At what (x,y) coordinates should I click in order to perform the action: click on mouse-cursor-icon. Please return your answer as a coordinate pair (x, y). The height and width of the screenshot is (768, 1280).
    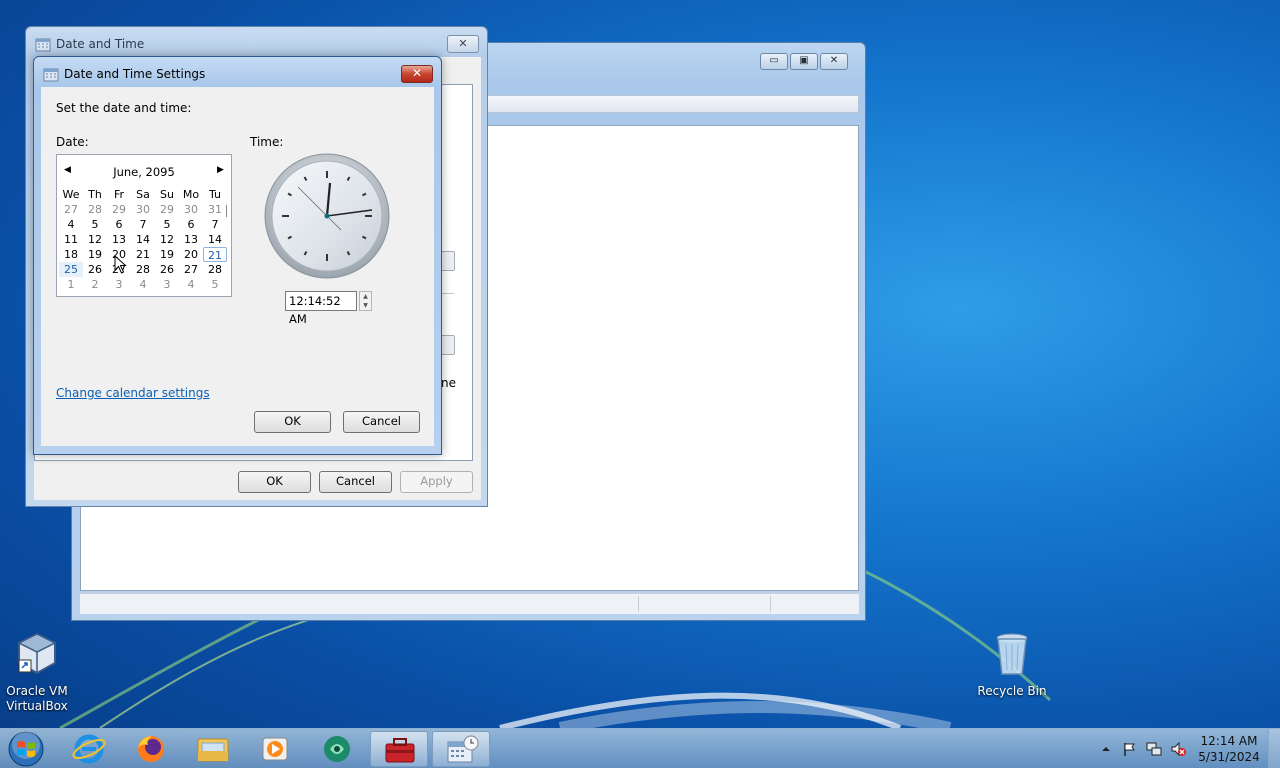
    Looking at the image, I should click on (120, 264).